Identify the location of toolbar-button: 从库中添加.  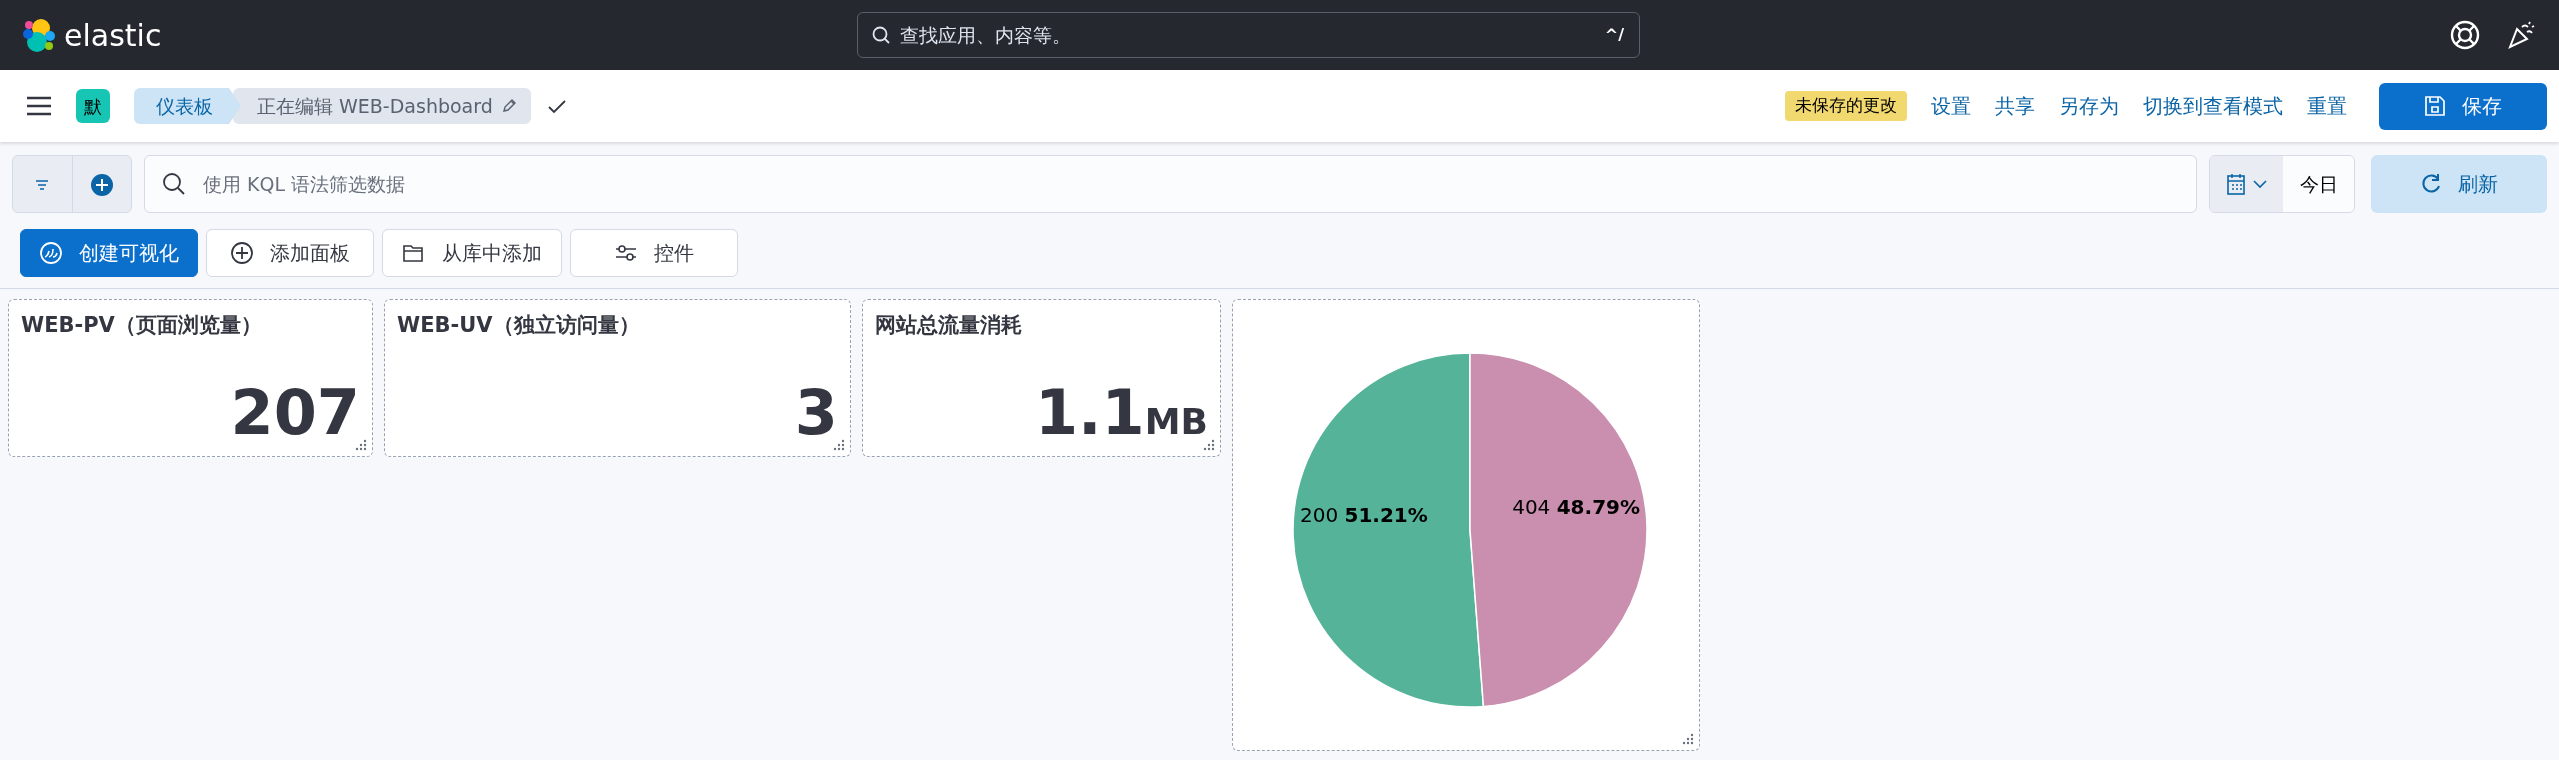
(472, 253).